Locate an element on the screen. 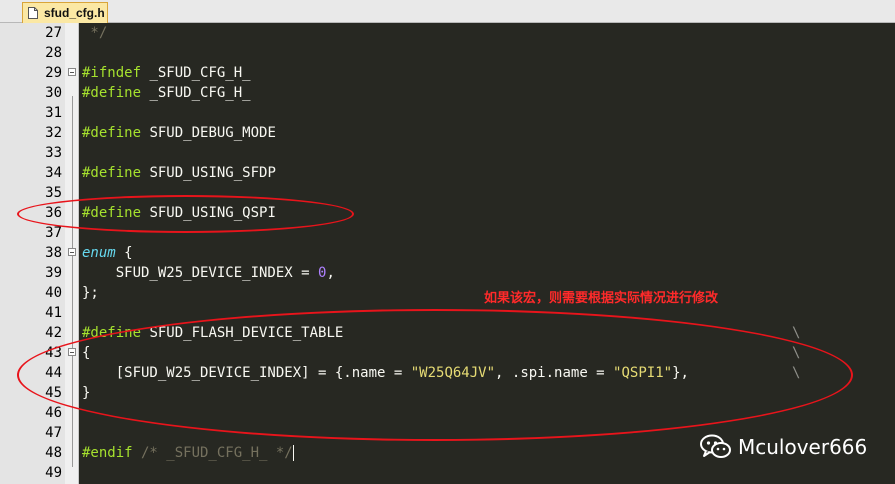 Image resolution: width=895 pixels, height=484 pixels. code-line: 33 is located at coordinates (447, 153).